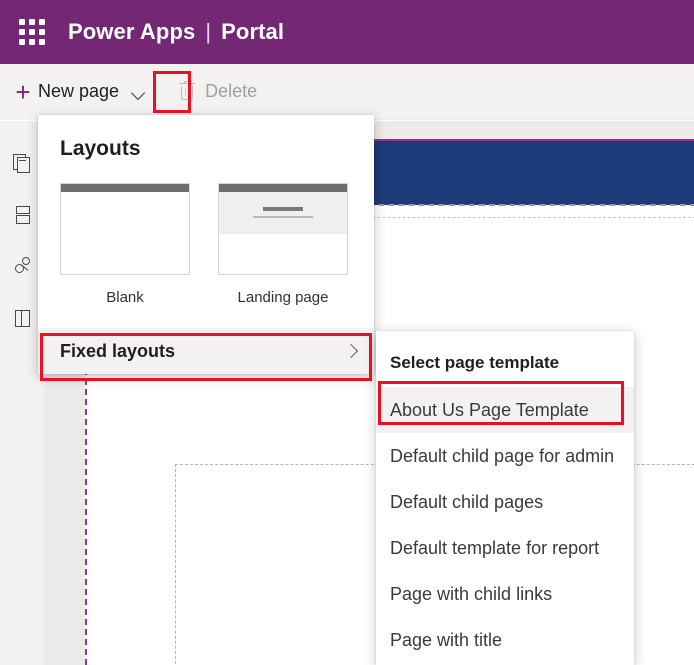 The width and height of the screenshot is (694, 665). What do you see at coordinates (347, 91) in the screenshot?
I see `command-bar: + New page Delete` at bounding box center [347, 91].